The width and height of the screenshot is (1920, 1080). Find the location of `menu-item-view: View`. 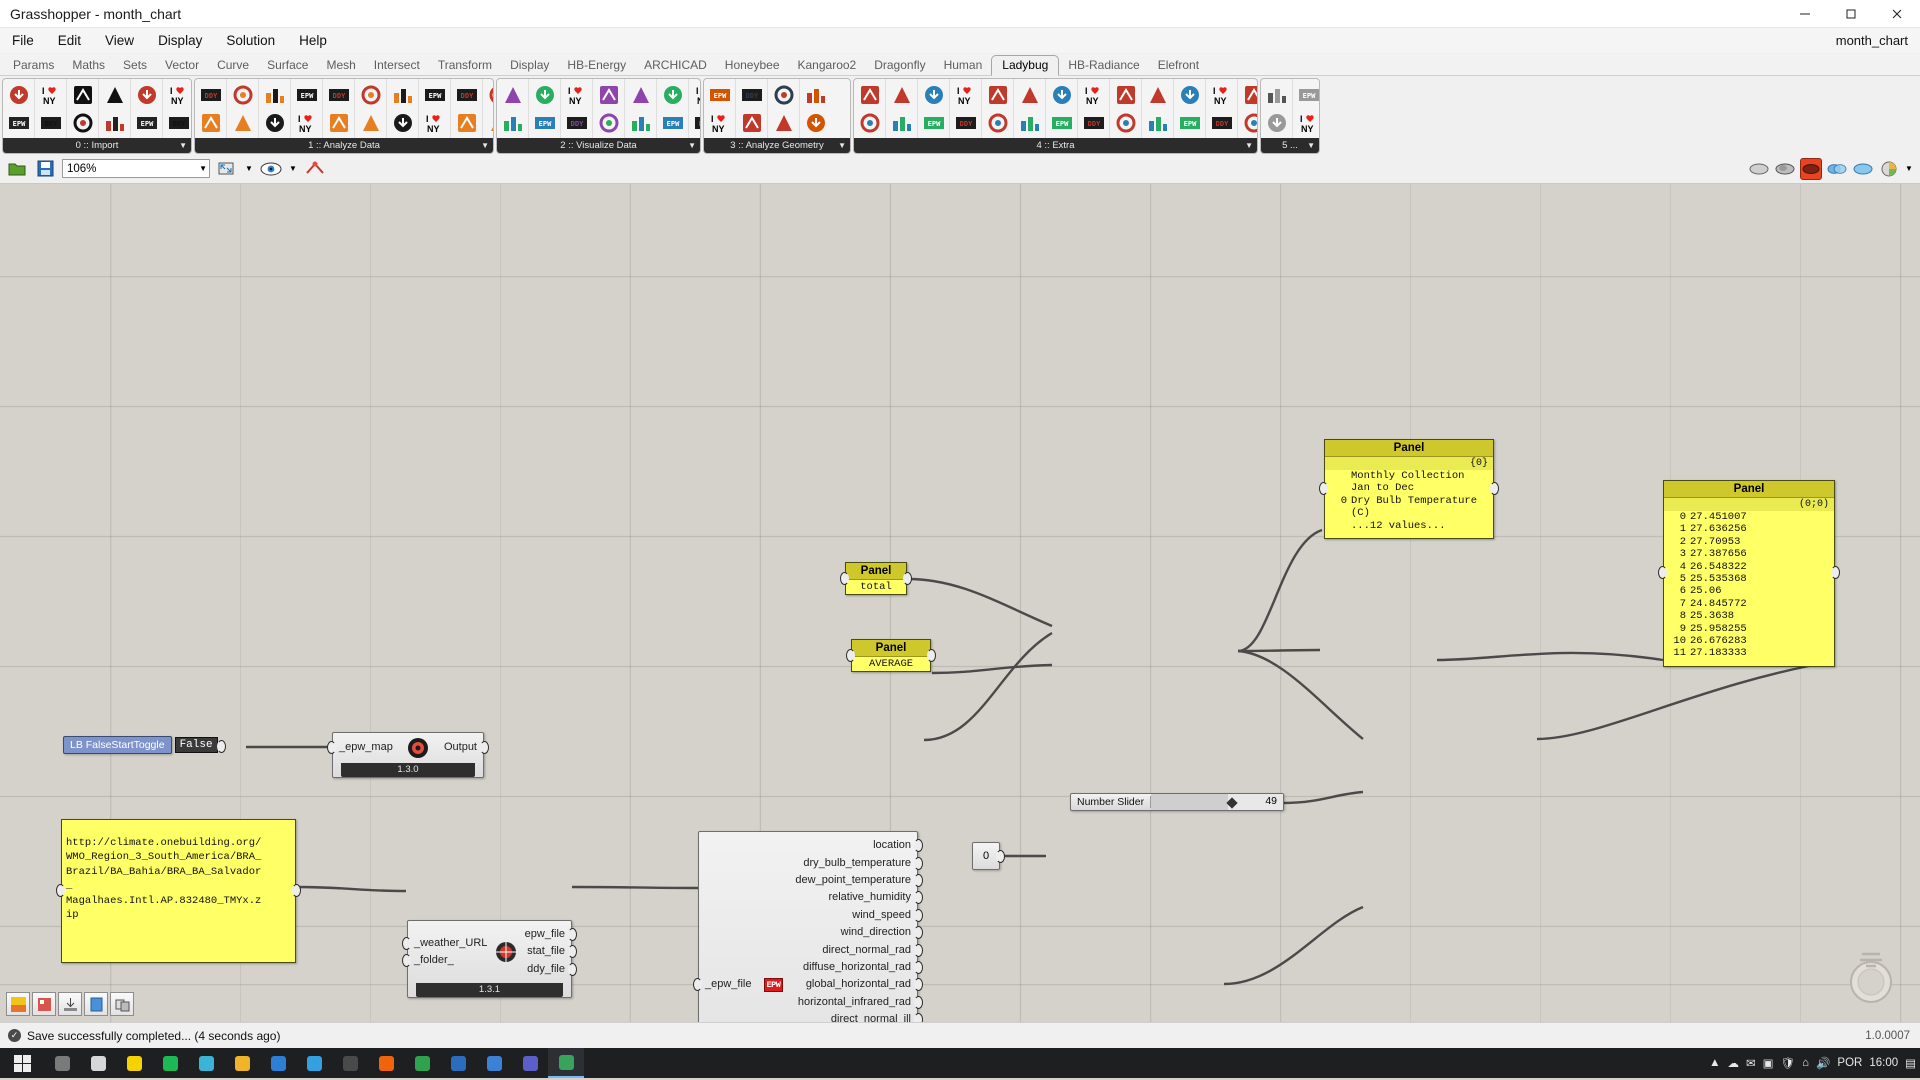

menu-item-view: View is located at coordinates (119, 40).